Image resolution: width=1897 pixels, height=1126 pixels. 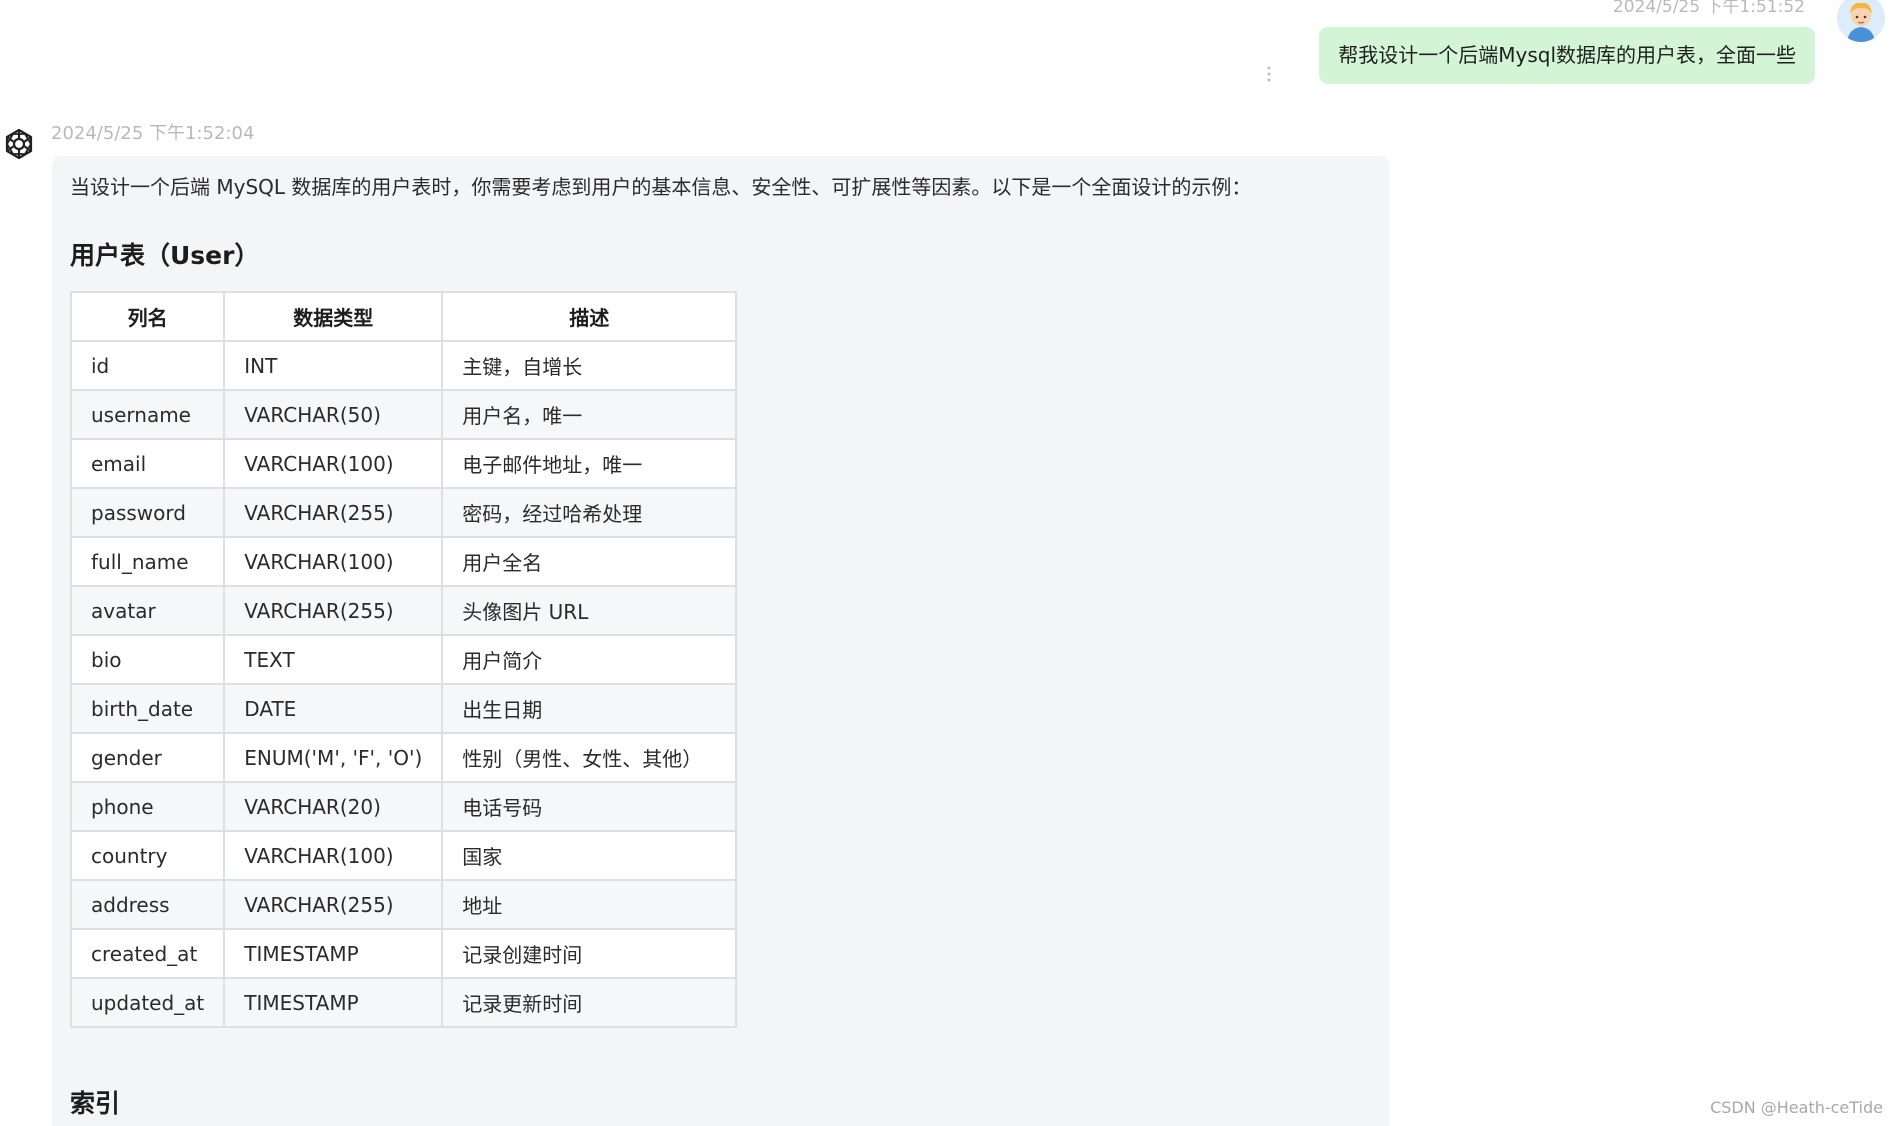 I want to click on table-header-row: 列名 数据类型 描述, so click(x=403, y=316).